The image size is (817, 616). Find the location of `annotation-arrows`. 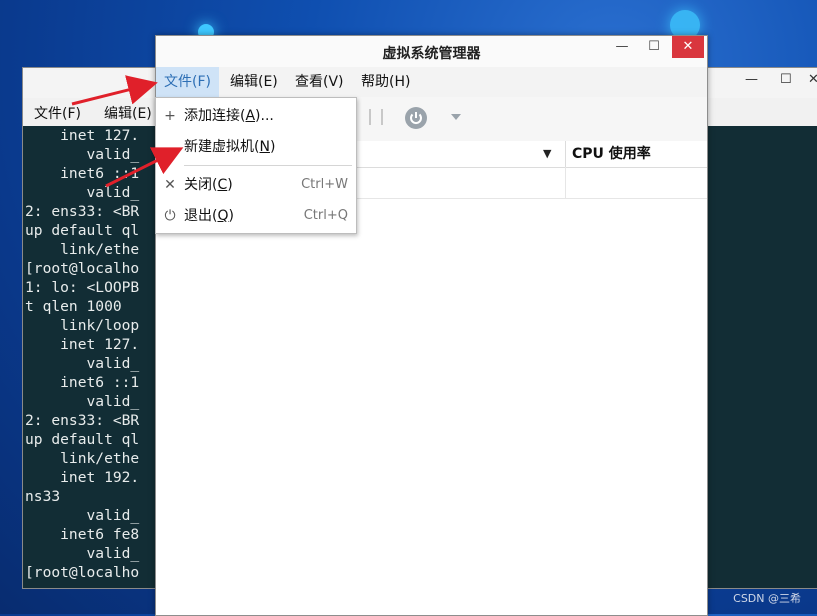

annotation-arrows is located at coordinates (127, 131).